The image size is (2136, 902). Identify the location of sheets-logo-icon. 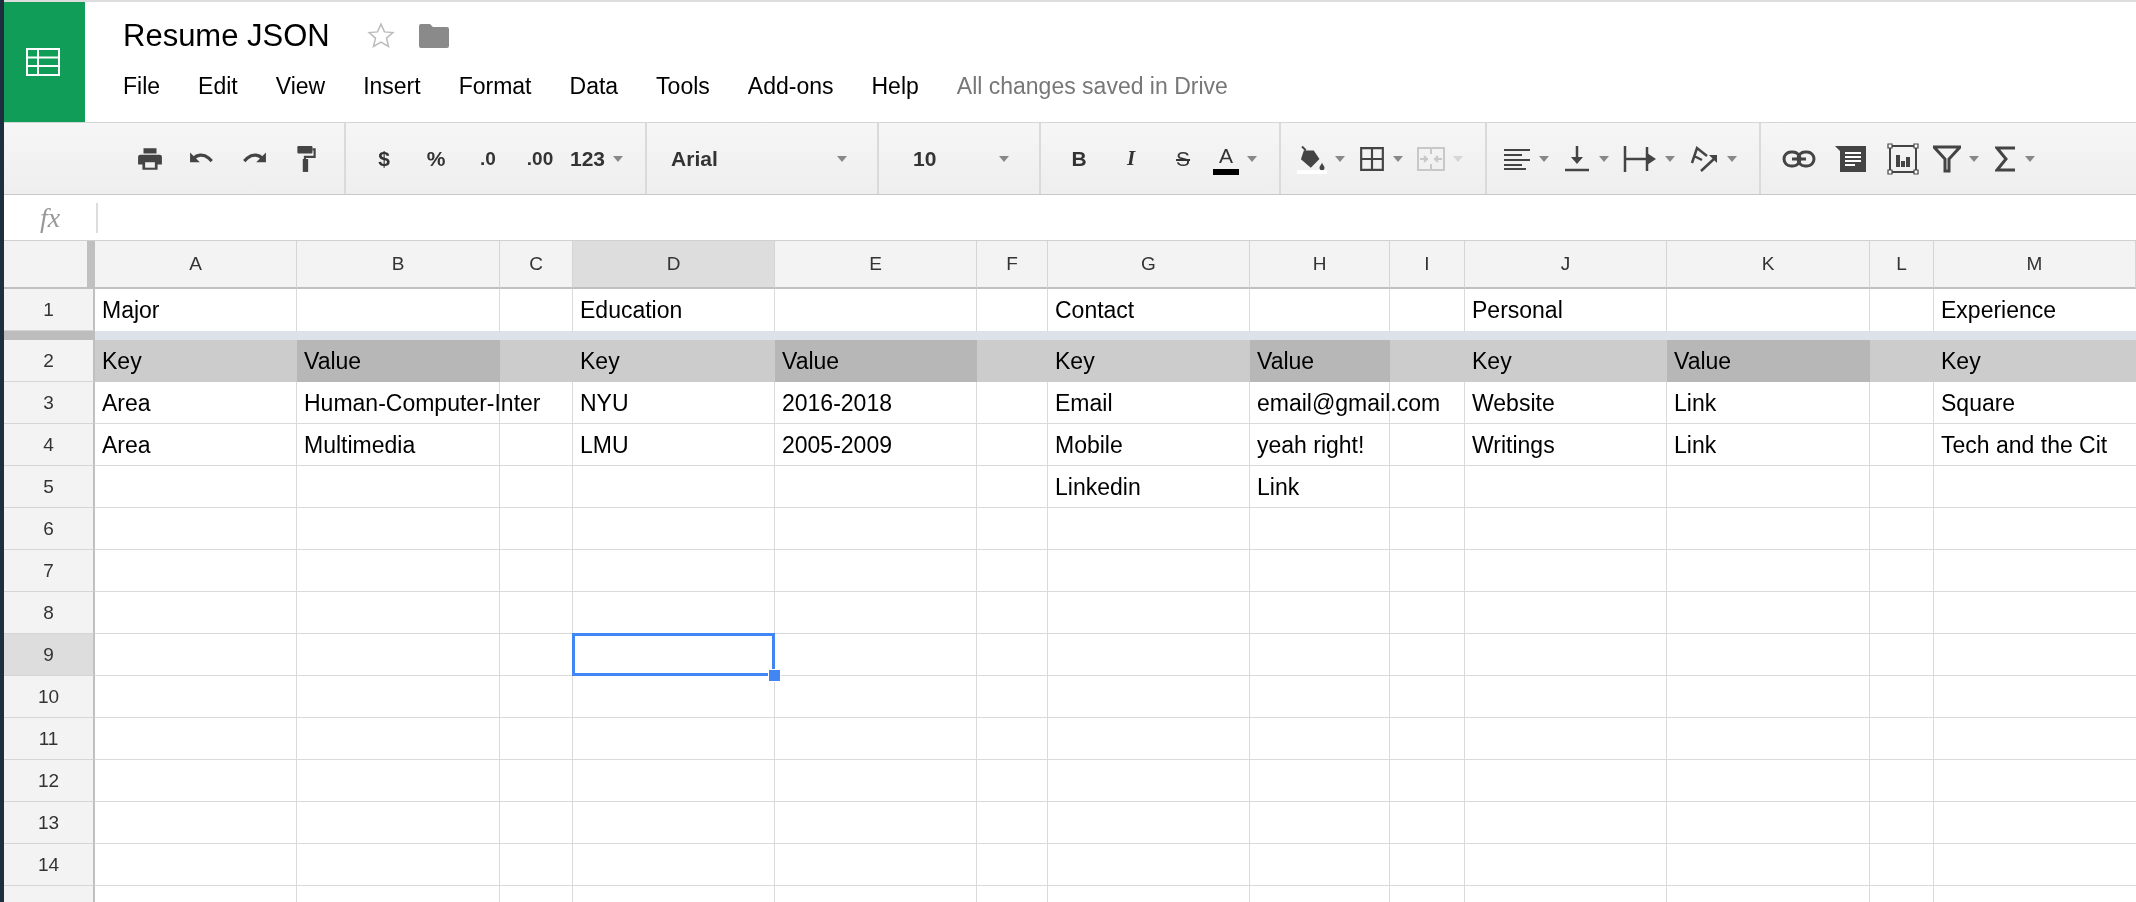
(44, 62).